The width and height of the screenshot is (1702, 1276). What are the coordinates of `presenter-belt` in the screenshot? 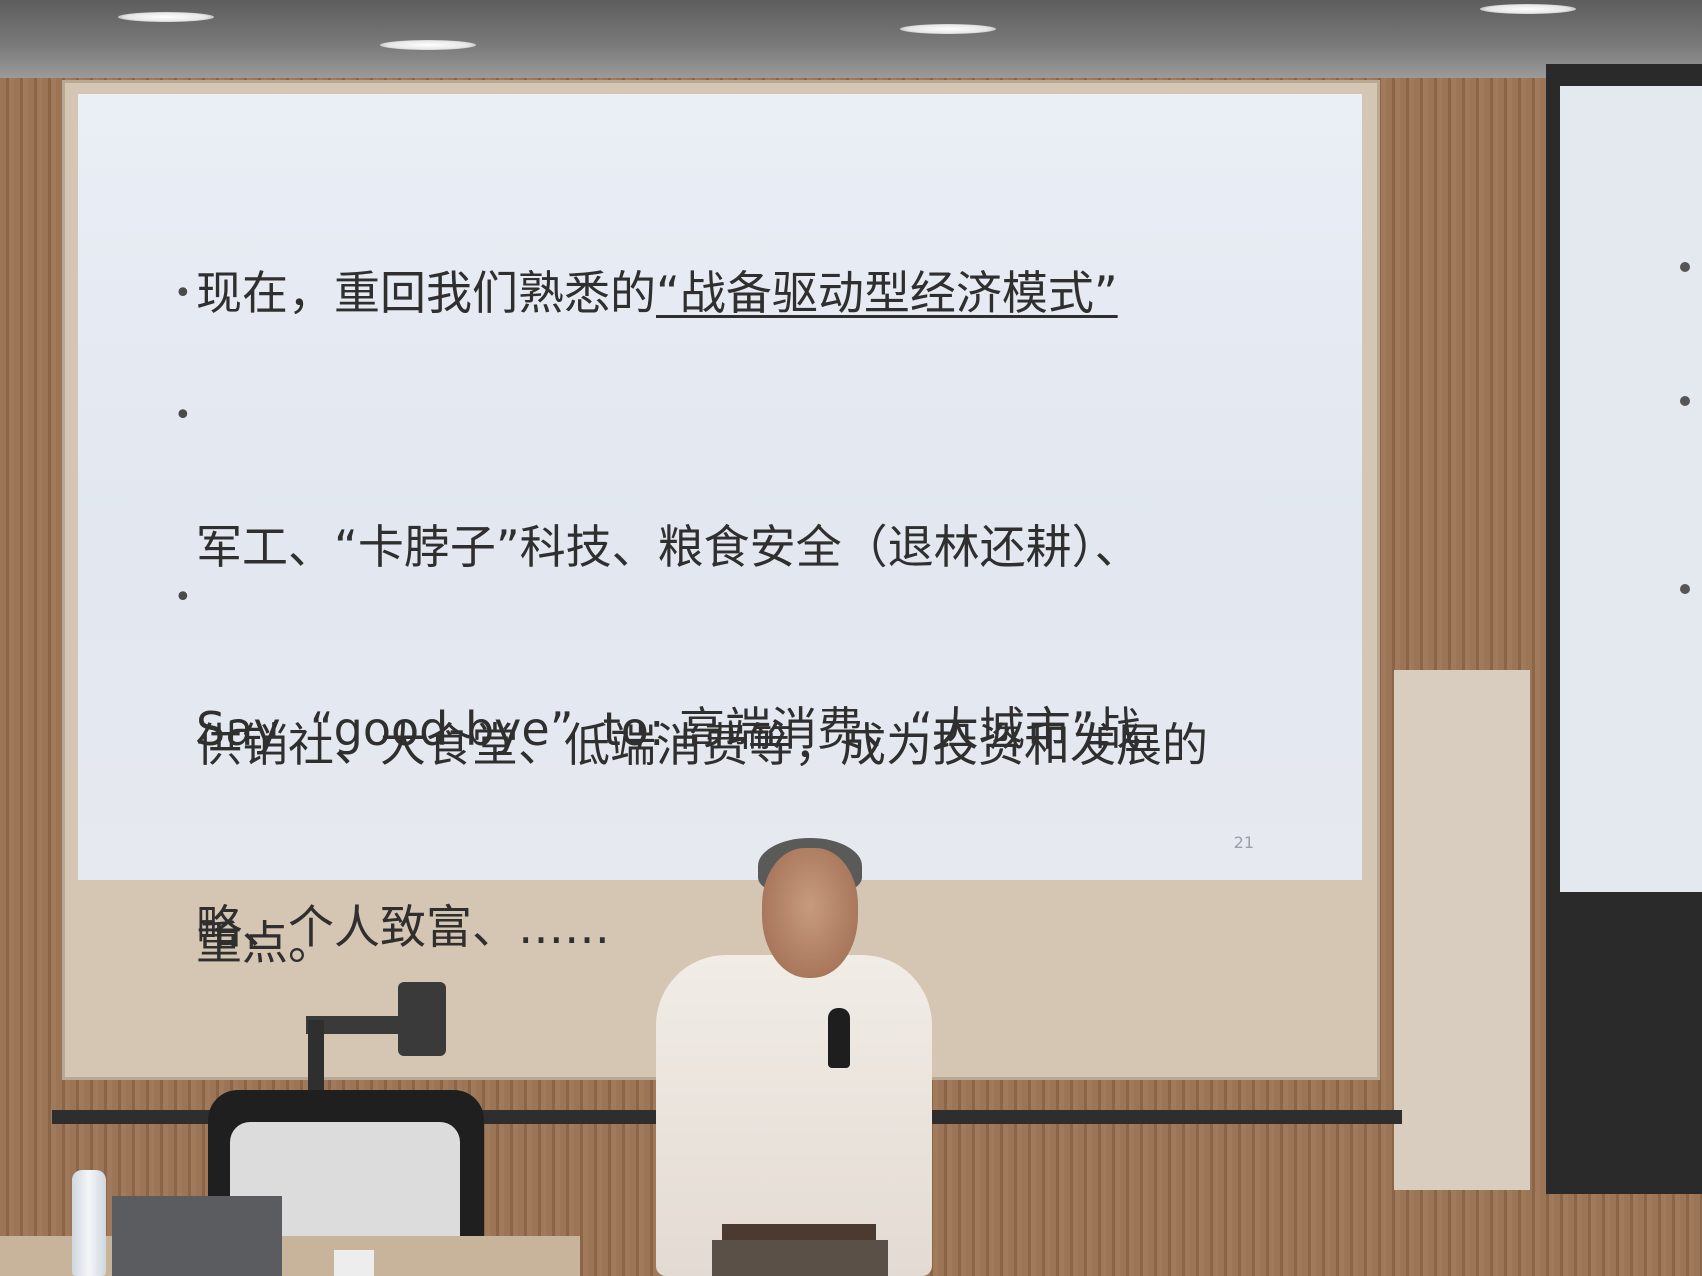 It's located at (799, 1232).